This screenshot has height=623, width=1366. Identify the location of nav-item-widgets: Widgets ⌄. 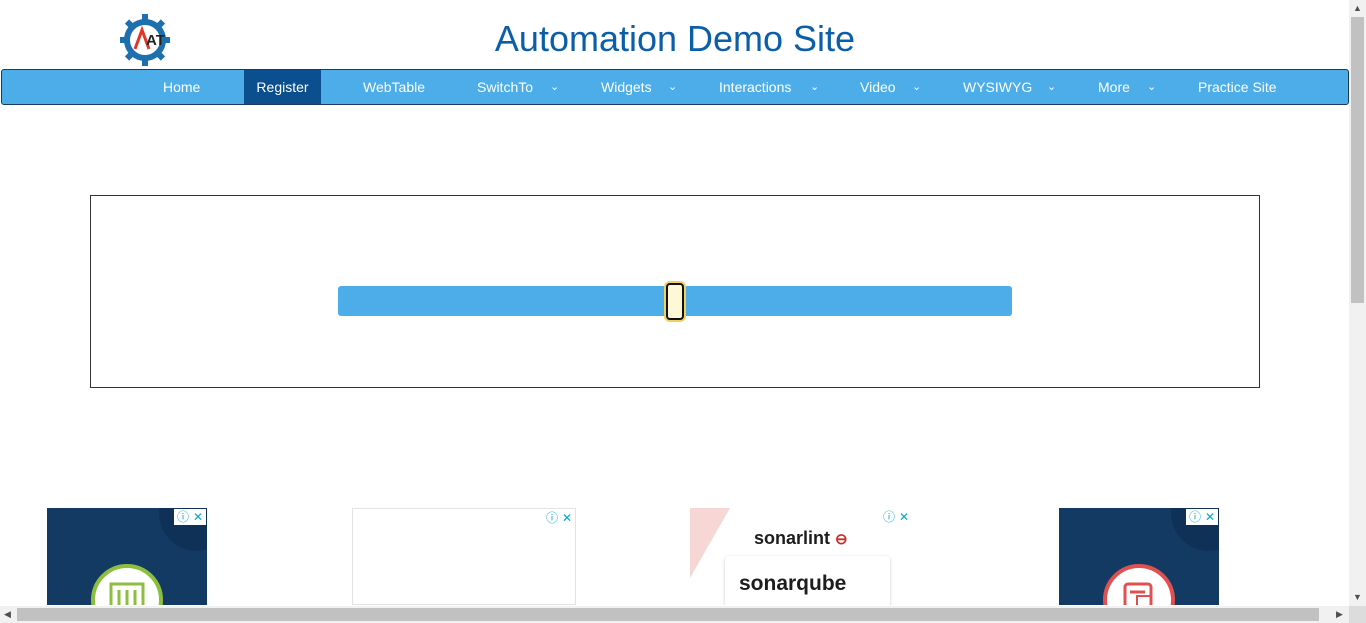
(641, 87).